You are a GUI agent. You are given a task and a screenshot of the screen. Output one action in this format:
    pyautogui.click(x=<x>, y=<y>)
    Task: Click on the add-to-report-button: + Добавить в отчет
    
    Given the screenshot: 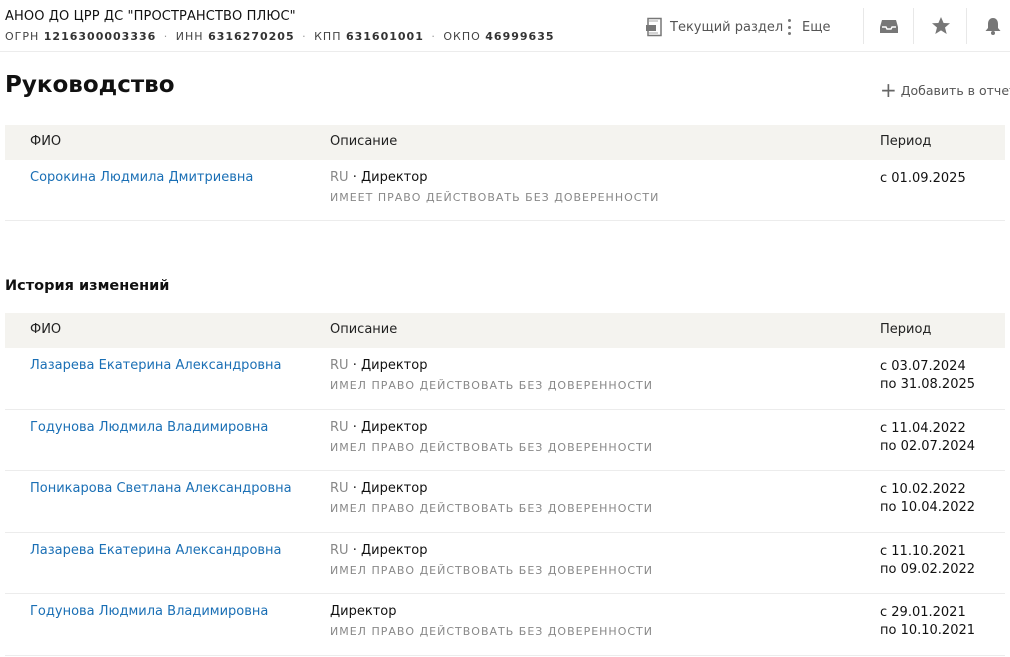 What is the action you would take?
    pyautogui.click(x=945, y=90)
    